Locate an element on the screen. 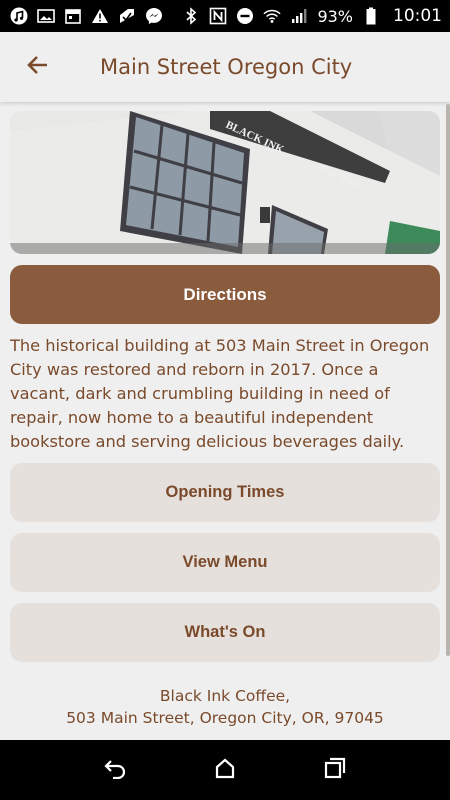 This screenshot has width=450, height=800. address-line-1: Black Ink Coffee, is located at coordinates (225, 696).